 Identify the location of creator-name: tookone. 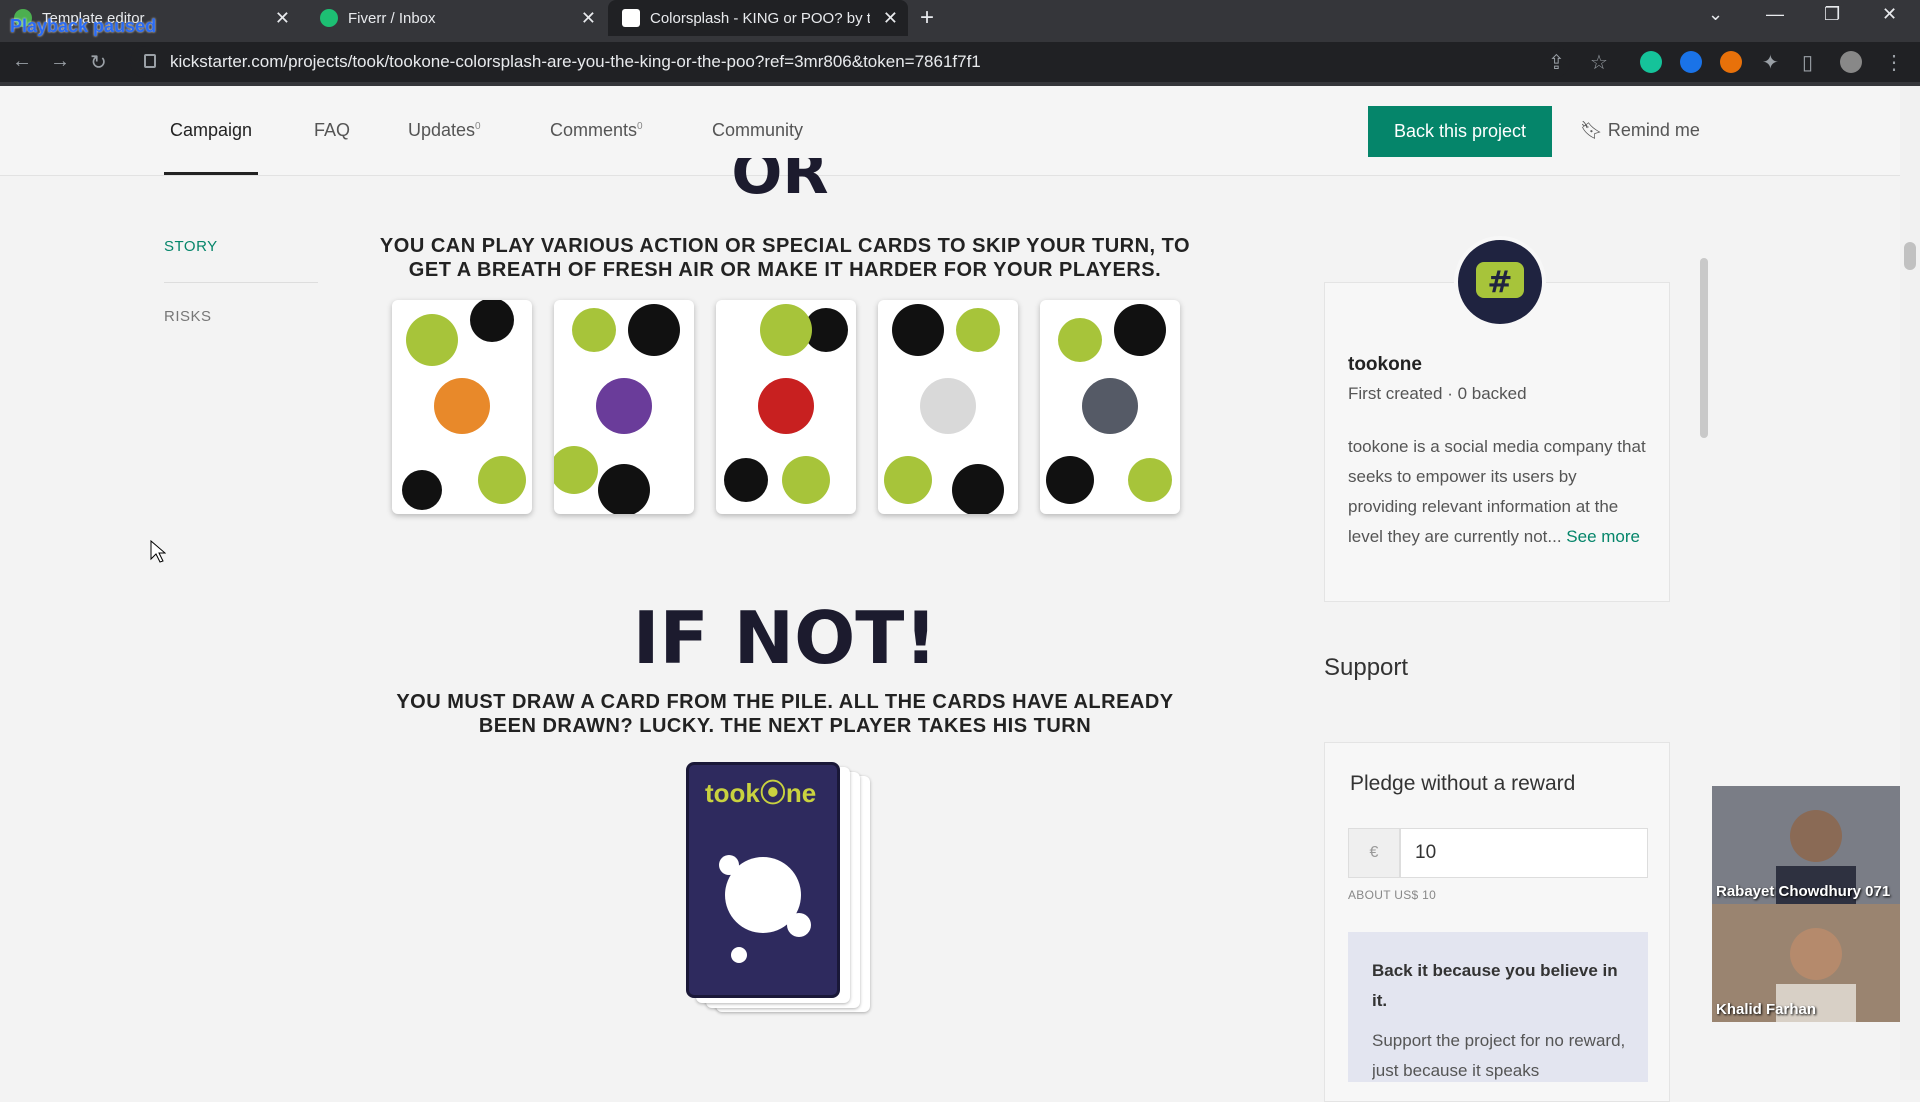
(1385, 365).